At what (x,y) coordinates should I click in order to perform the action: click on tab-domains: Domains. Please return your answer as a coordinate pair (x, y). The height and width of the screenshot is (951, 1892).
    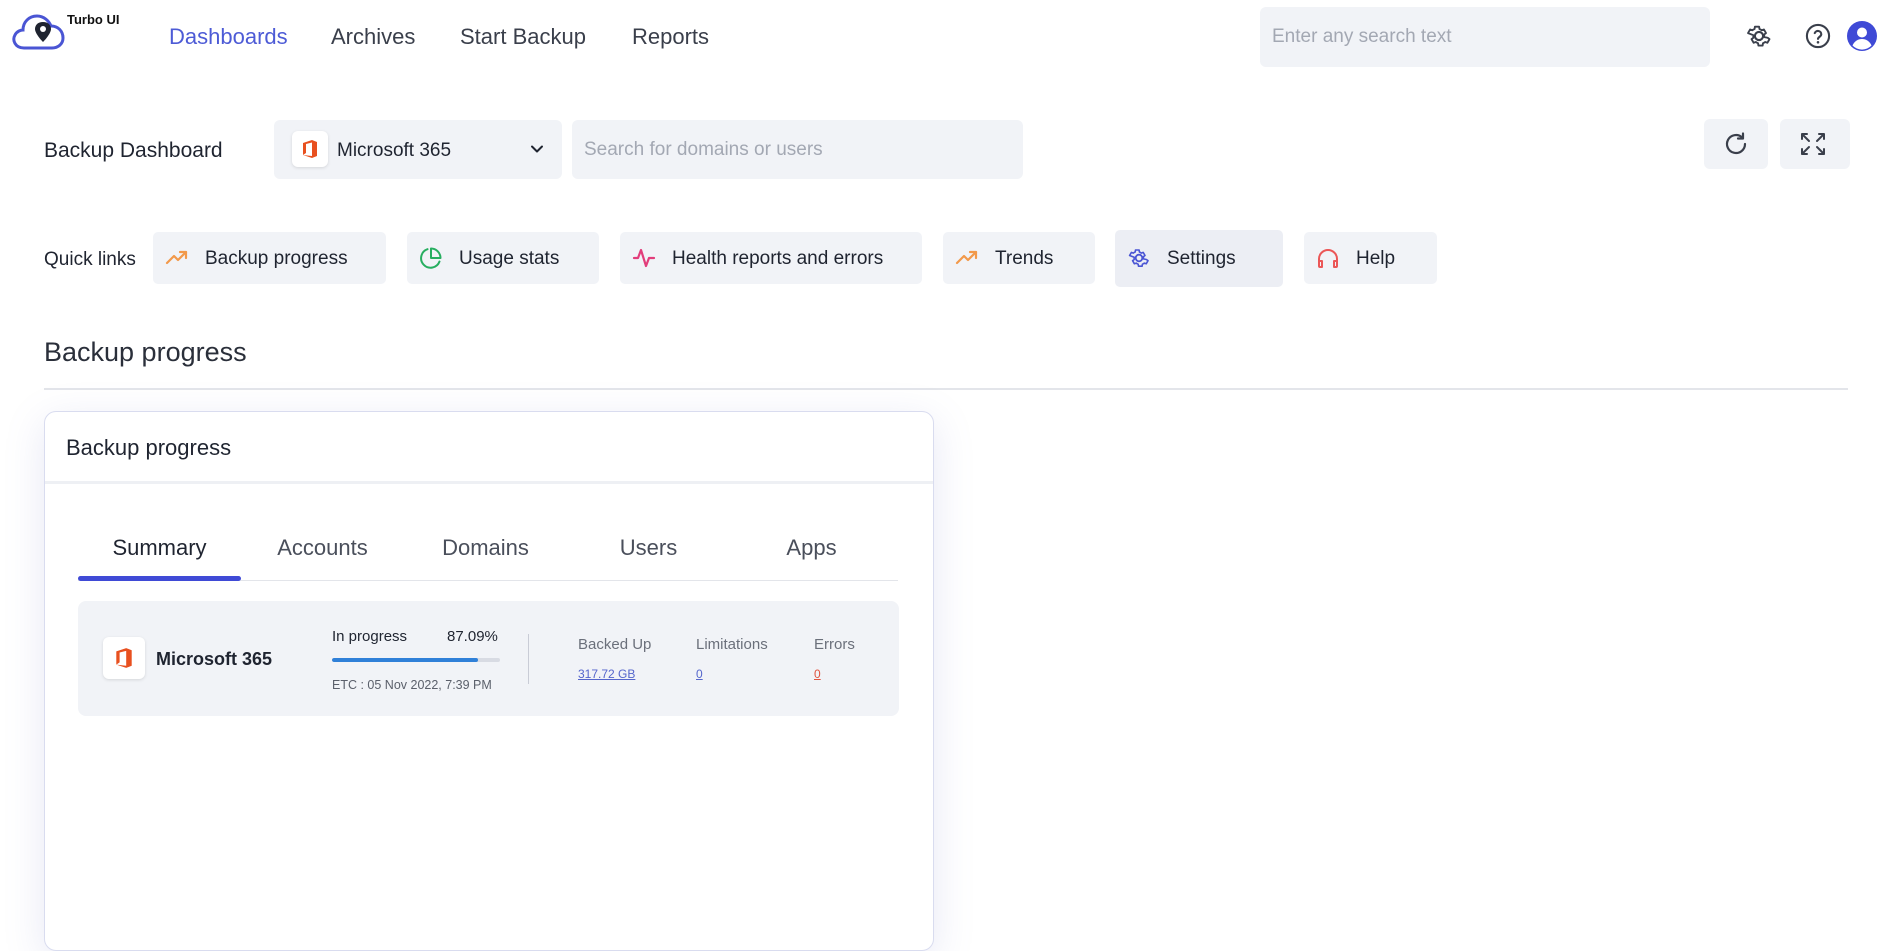
    Looking at the image, I should click on (485, 548).